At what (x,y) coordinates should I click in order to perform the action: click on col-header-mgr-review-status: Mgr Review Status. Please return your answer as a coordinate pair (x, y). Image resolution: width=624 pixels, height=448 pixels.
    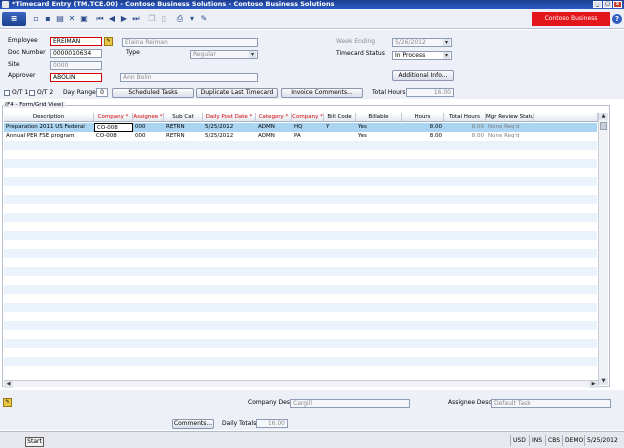
    Looking at the image, I should click on (510, 117).